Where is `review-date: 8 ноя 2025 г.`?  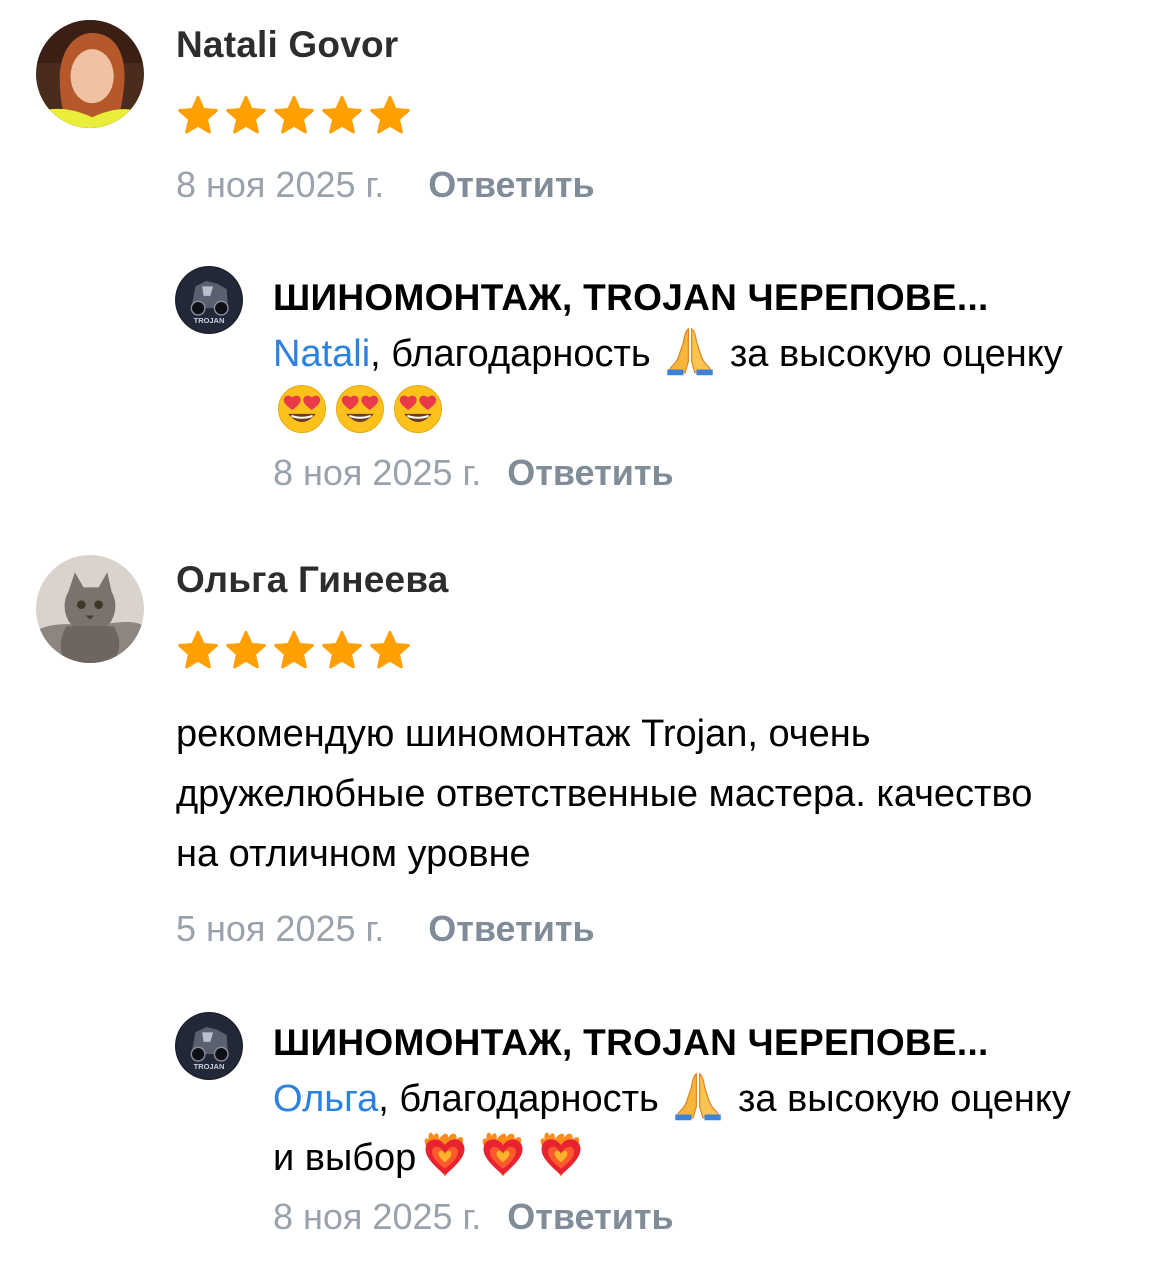
review-date: 8 ноя 2025 г. is located at coordinates (280, 184).